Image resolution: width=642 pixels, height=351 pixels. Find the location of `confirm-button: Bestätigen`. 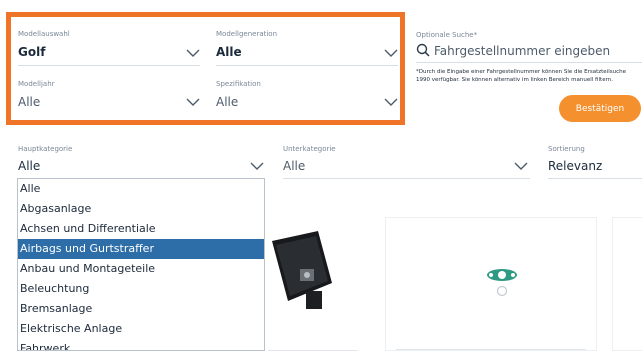

confirm-button: Bestätigen is located at coordinates (600, 108).